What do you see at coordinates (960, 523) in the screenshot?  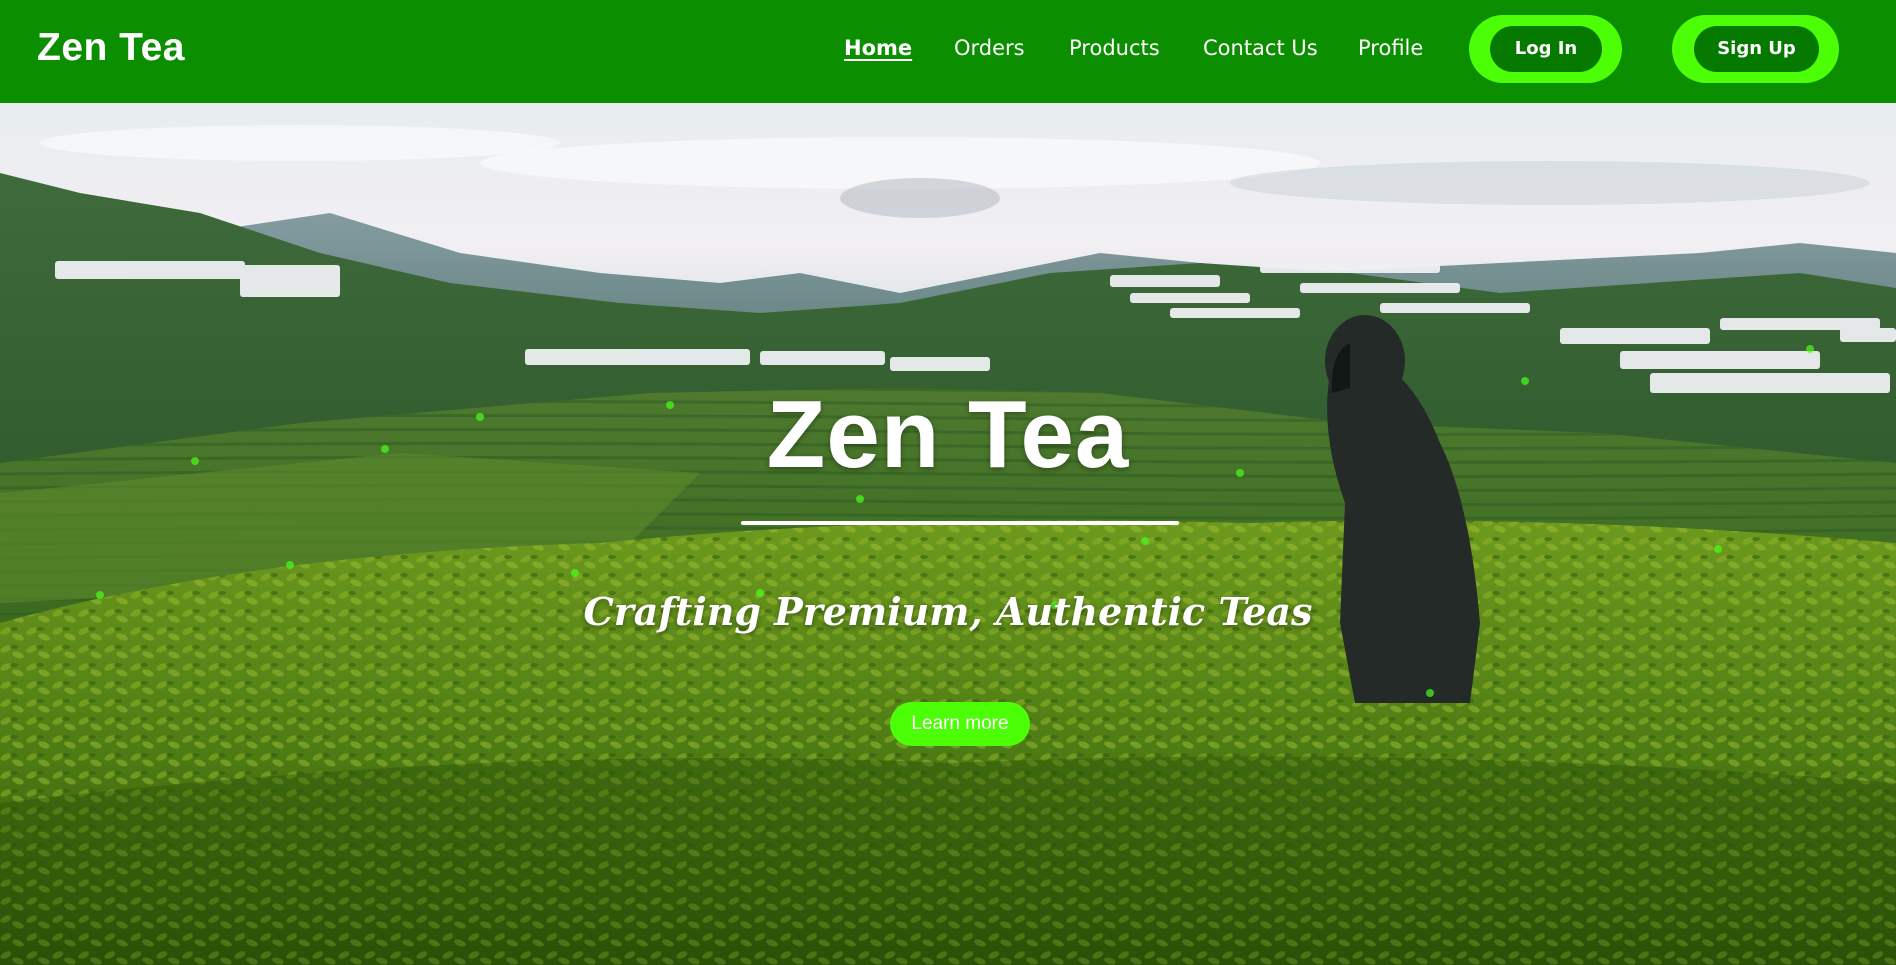 I see `hero-divider` at bounding box center [960, 523].